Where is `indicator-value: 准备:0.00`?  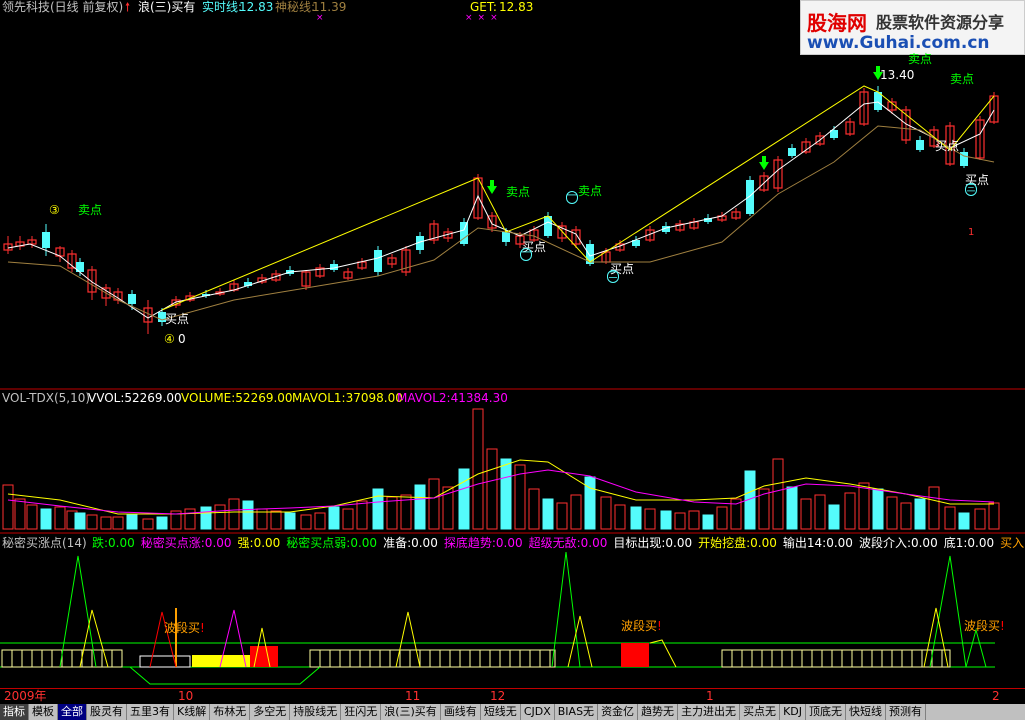 indicator-value: 准备:0.00 is located at coordinates (410, 543).